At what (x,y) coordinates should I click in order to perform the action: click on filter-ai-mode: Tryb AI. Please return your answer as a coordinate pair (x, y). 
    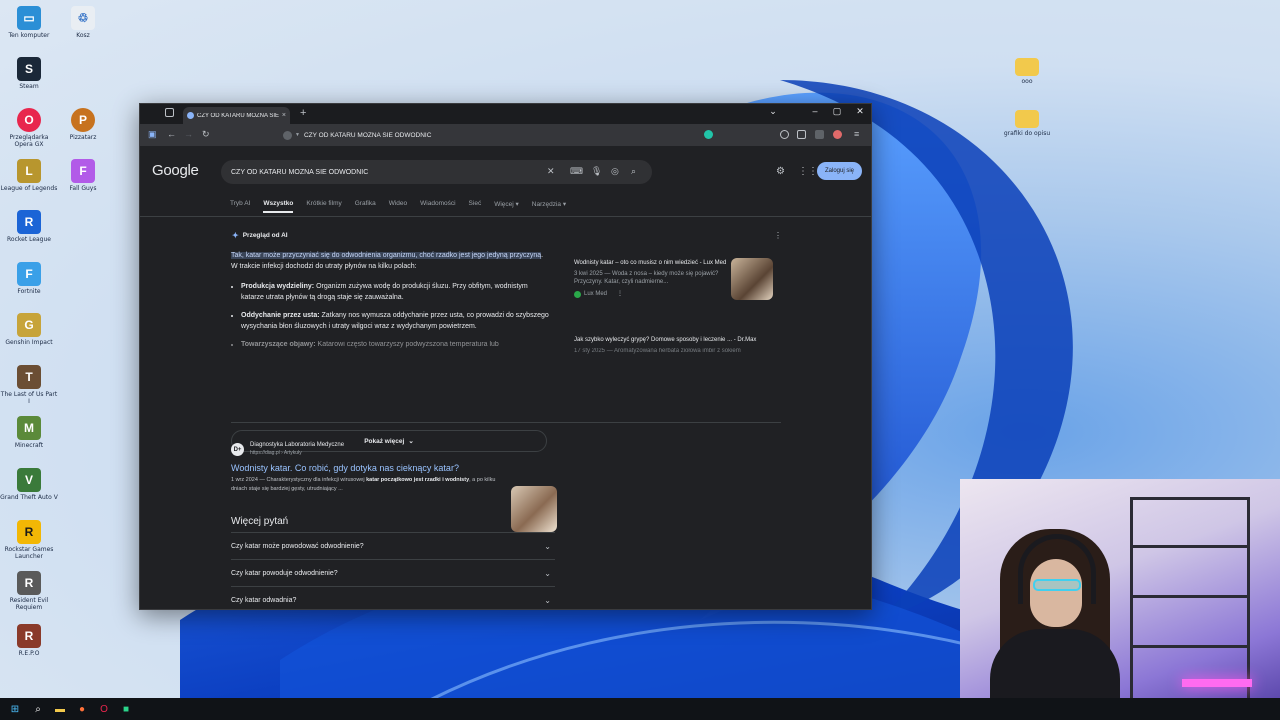
    Looking at the image, I should click on (240, 206).